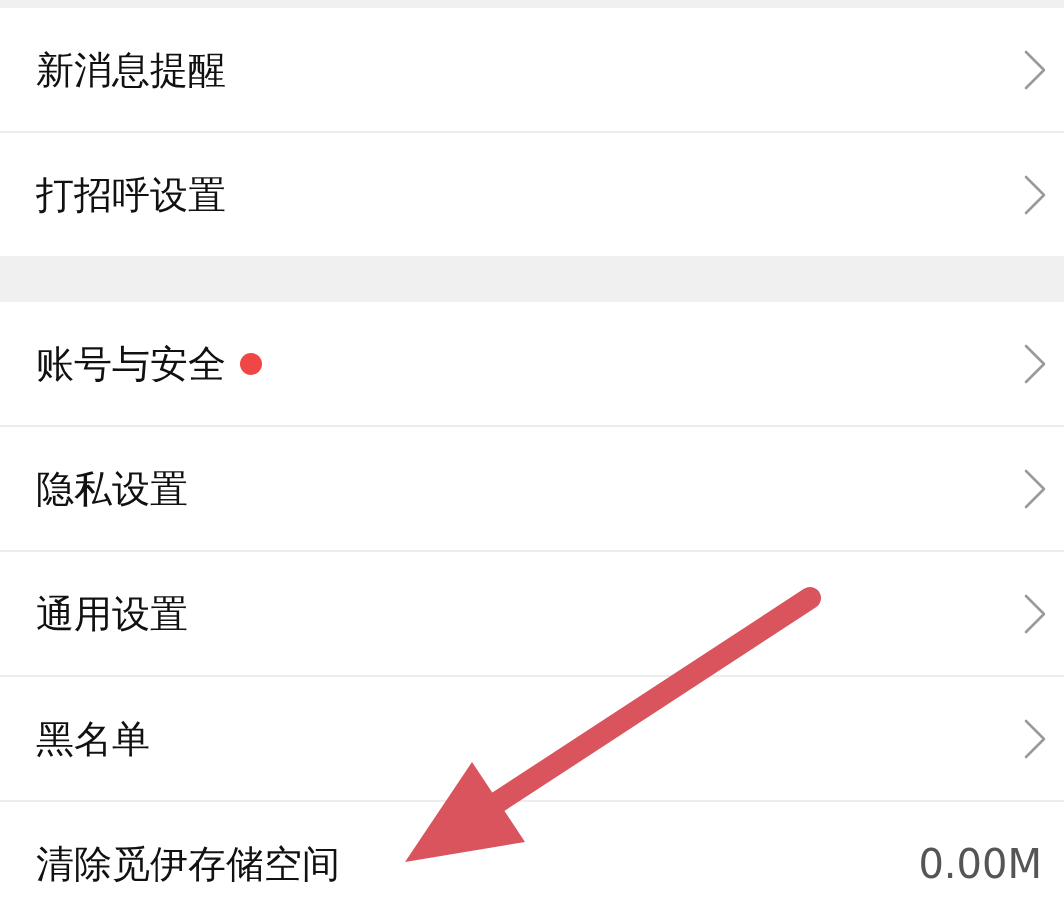 Image resolution: width=1064 pixels, height=924 pixels. I want to click on settings-item: 新消息提醒, so click(532, 69).